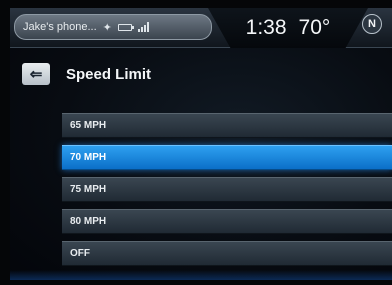  I want to click on outside-temperature: 70°, so click(314, 27).